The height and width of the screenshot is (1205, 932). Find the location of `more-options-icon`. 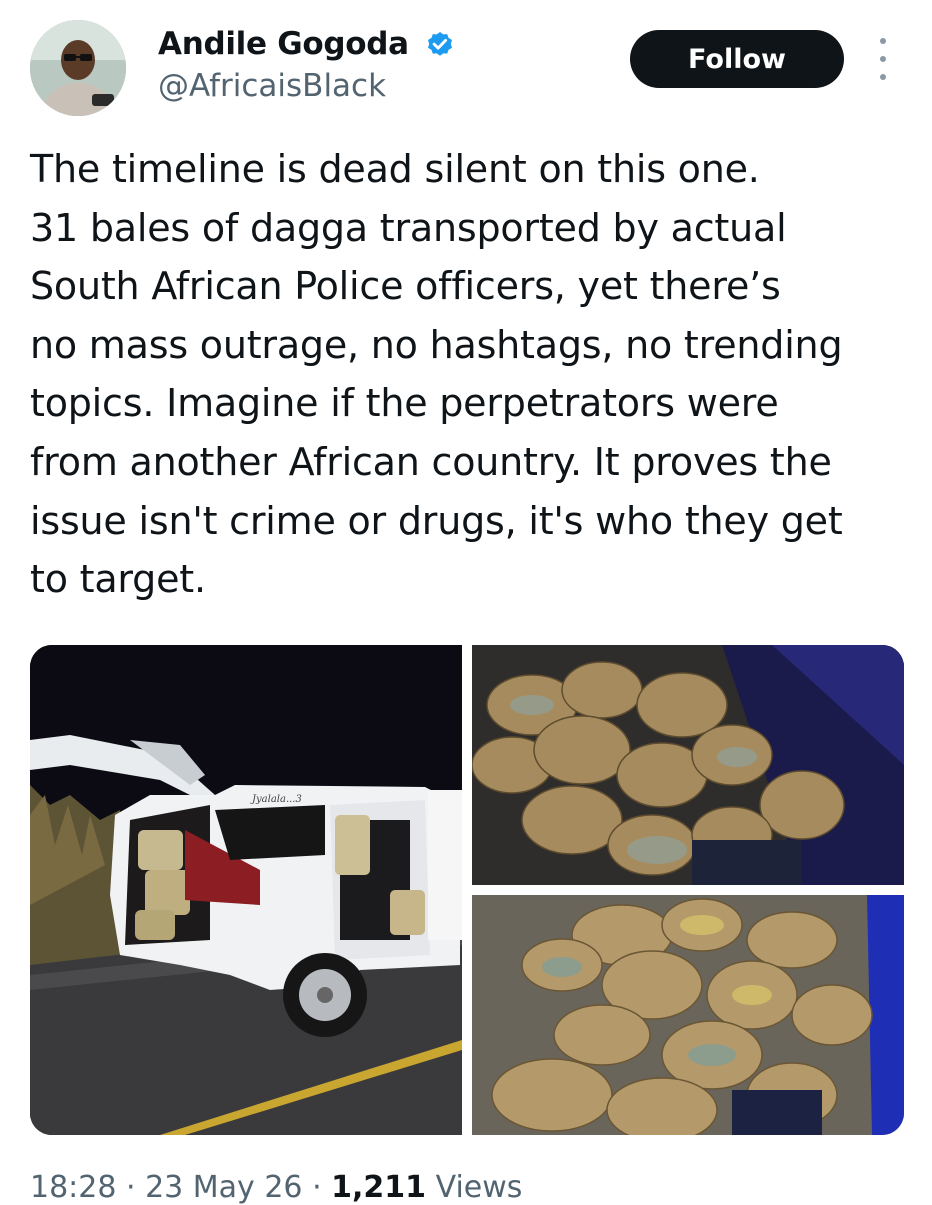

more-options-icon is located at coordinates (883, 59).